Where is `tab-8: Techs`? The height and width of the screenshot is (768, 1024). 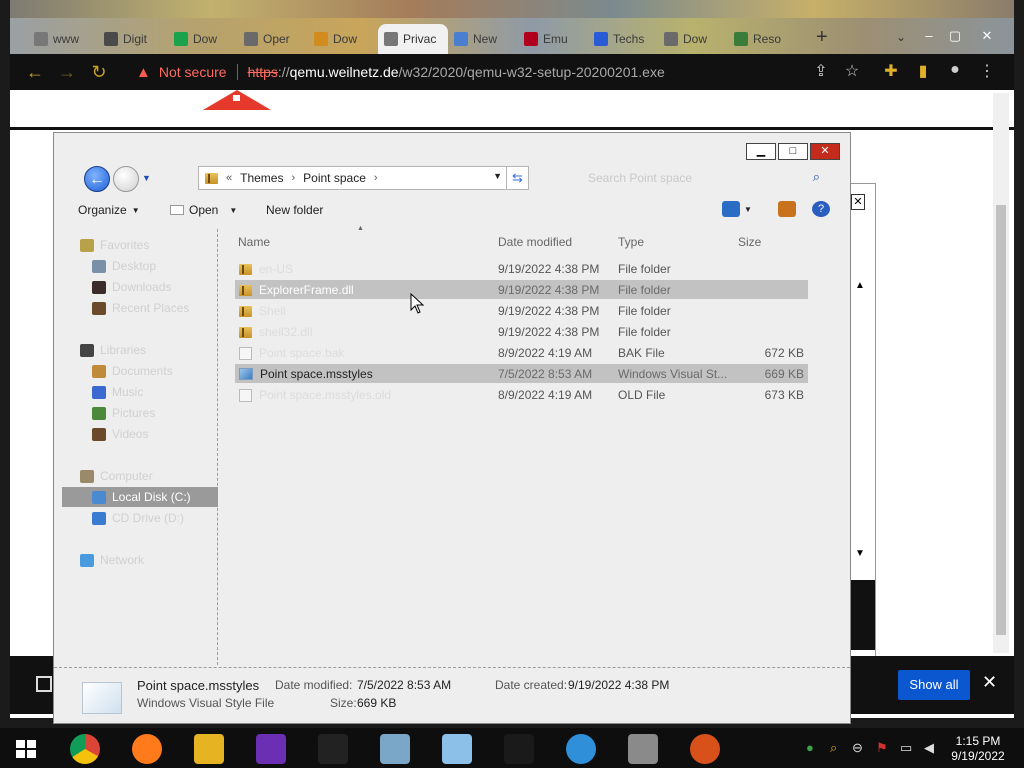
tab-8: Techs is located at coordinates (622, 39).